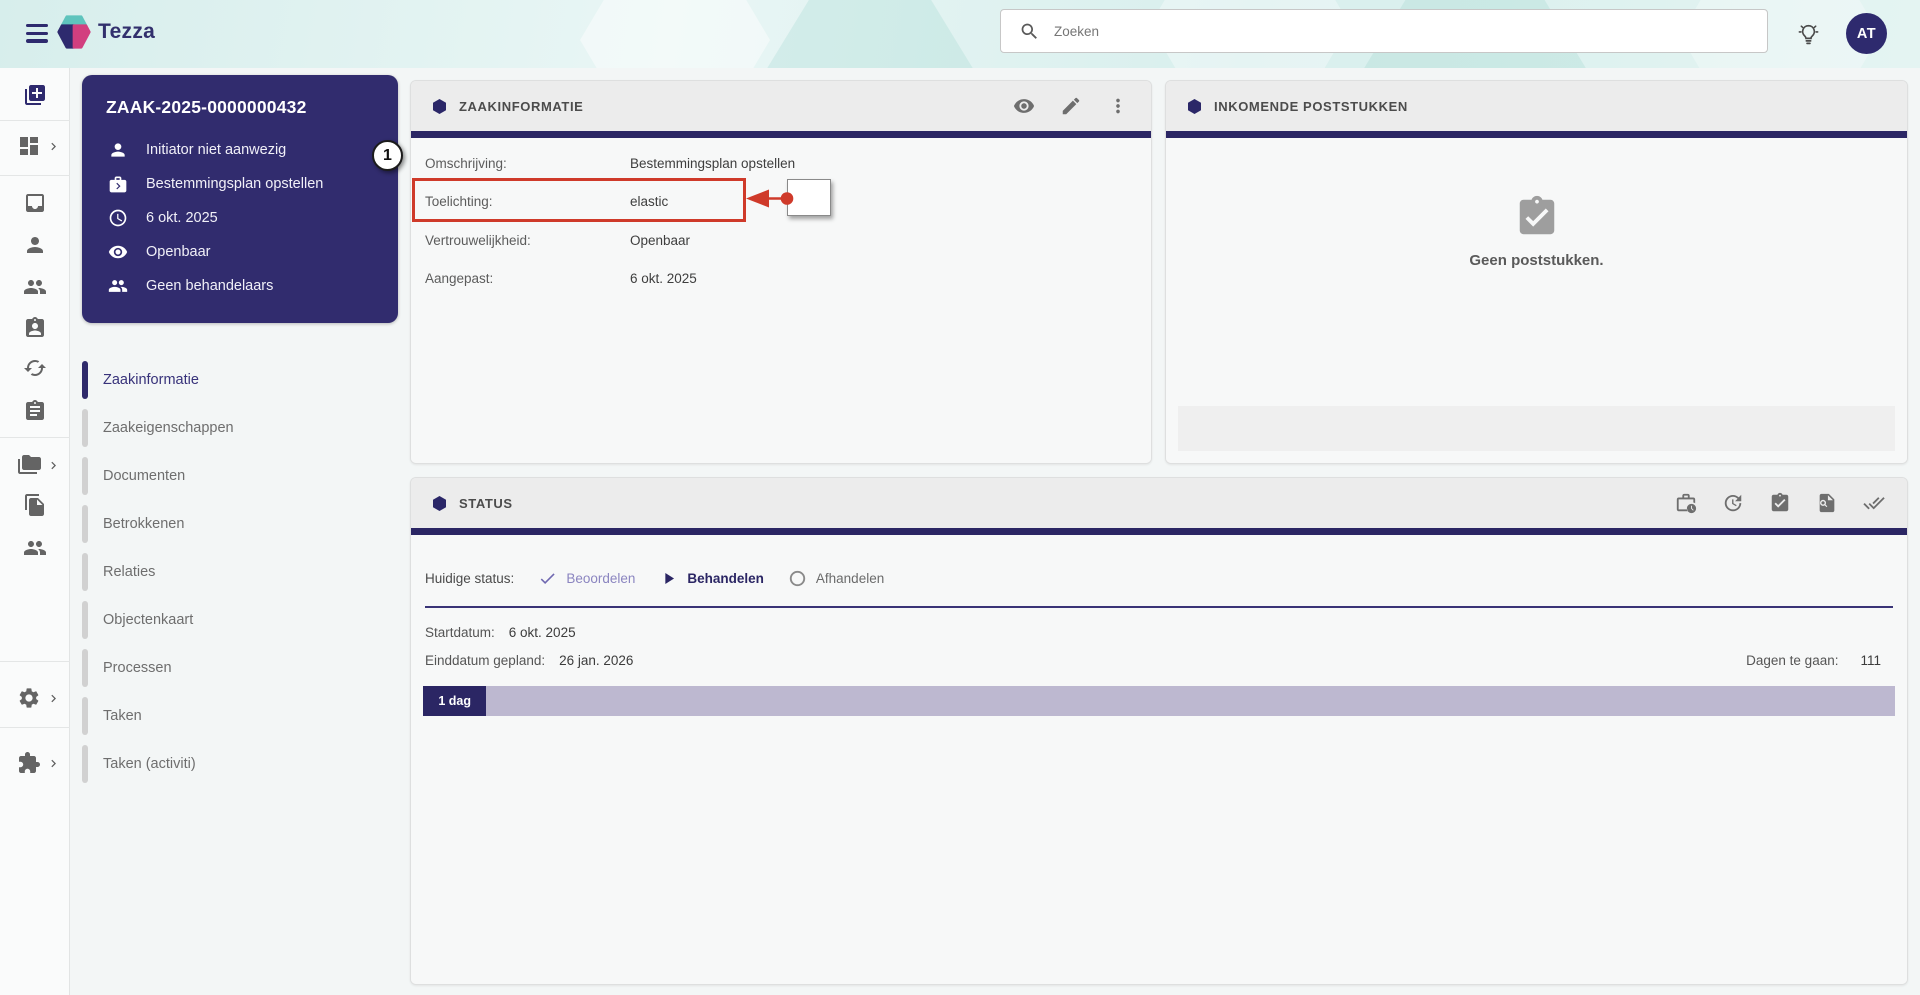  Describe the element at coordinates (711, 578) in the screenshot. I see `status-step-behandelen: Behandelen` at that location.